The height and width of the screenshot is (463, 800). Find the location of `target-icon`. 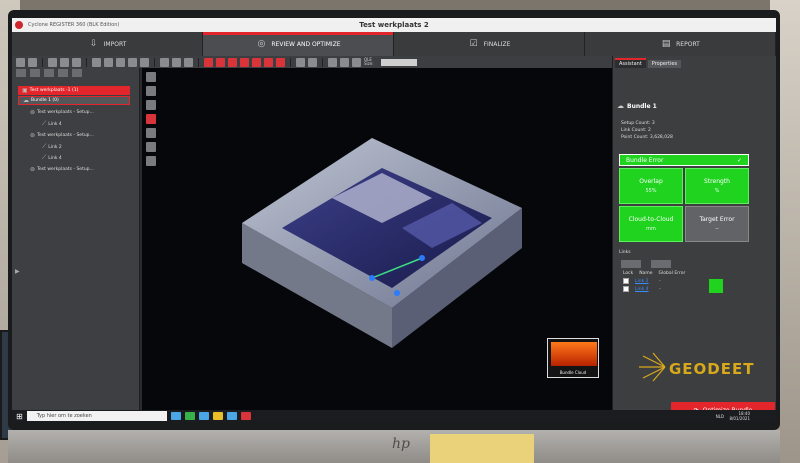

target-icon is located at coordinates (208, 62).